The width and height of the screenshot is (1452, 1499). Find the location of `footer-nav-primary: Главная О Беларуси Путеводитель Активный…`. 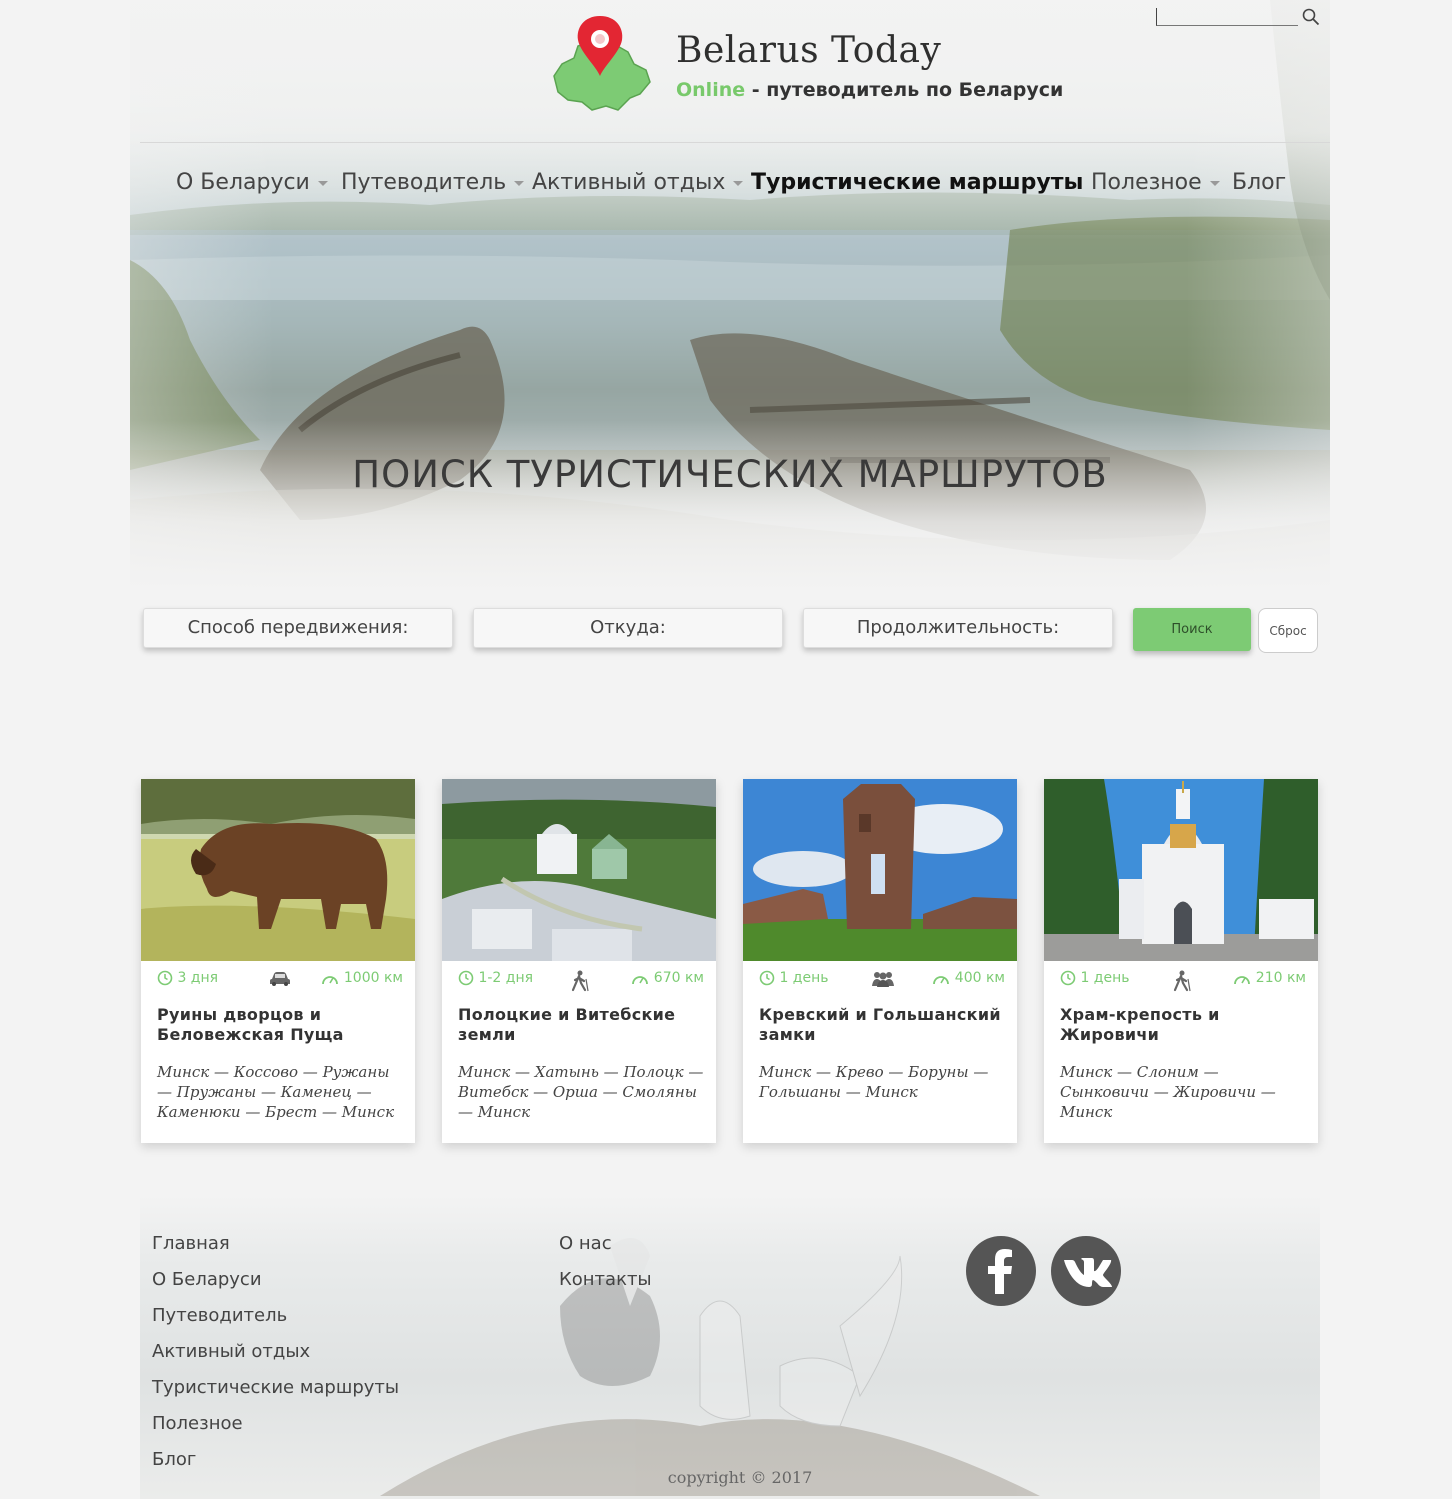

footer-nav-primary: Главная О Беларуси Путеводитель Активный… is located at coordinates (275, 1358).